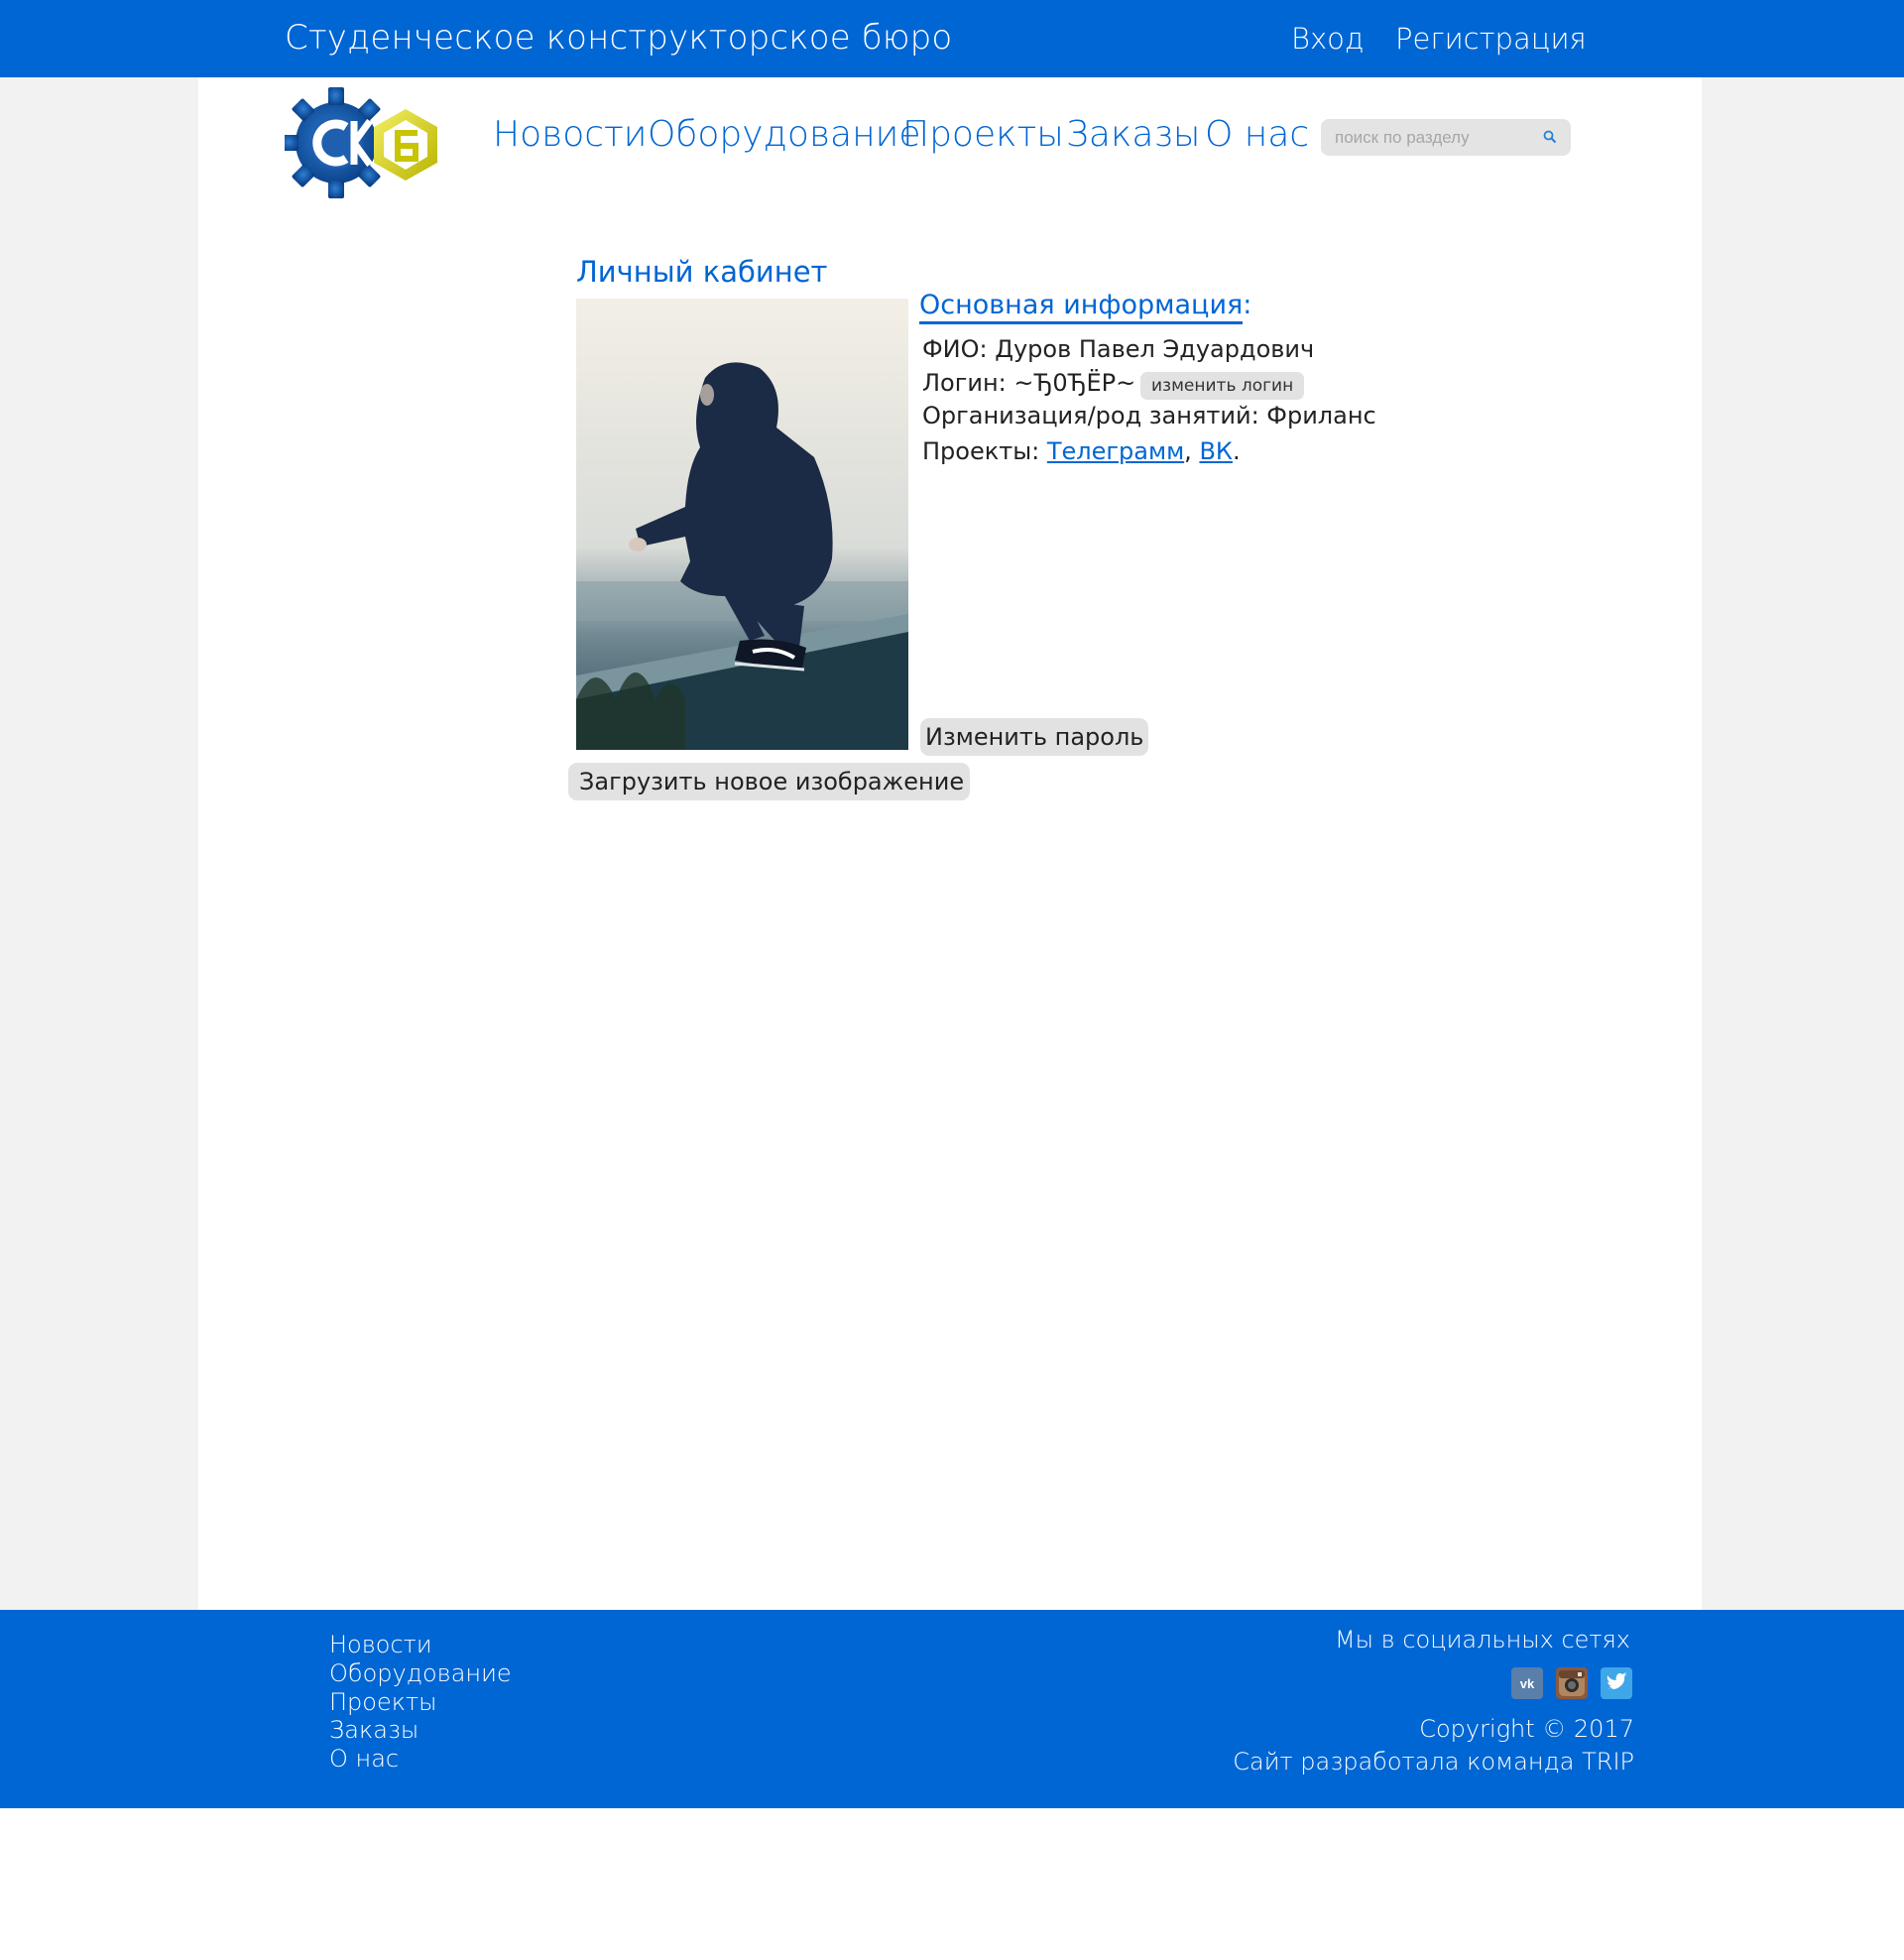 Image resolution: width=1904 pixels, height=1960 pixels. Describe the element at coordinates (1572, 1683) in the screenshot. I see `instagram-icon` at that location.